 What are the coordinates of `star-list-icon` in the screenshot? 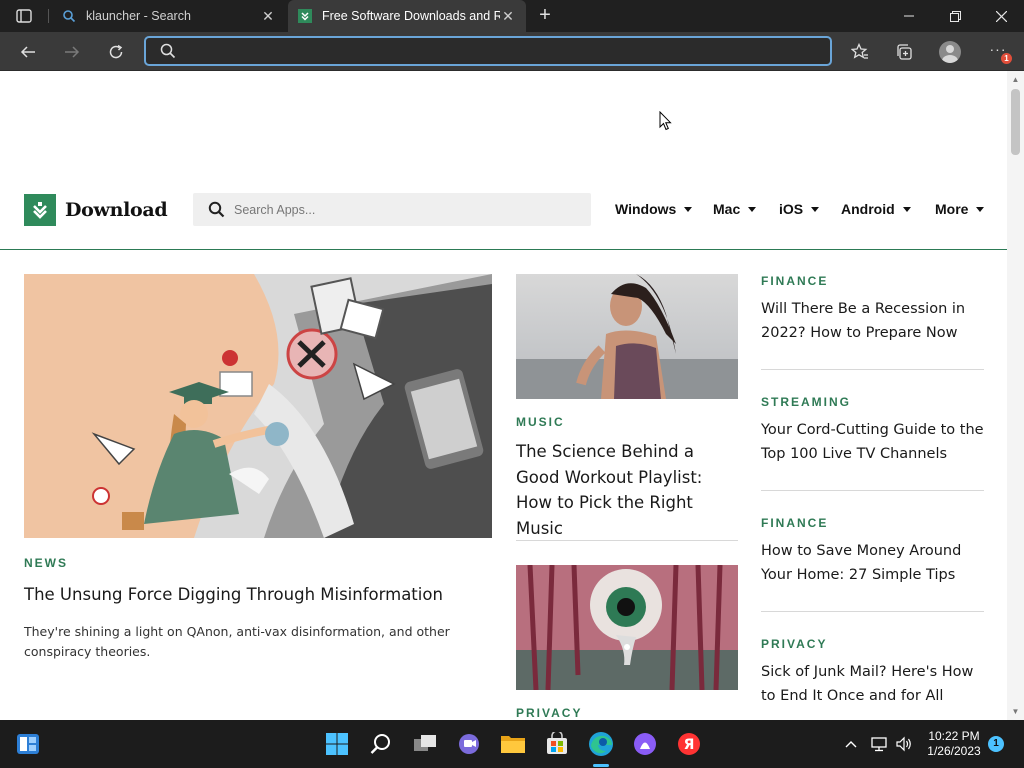 It's located at (859, 51).